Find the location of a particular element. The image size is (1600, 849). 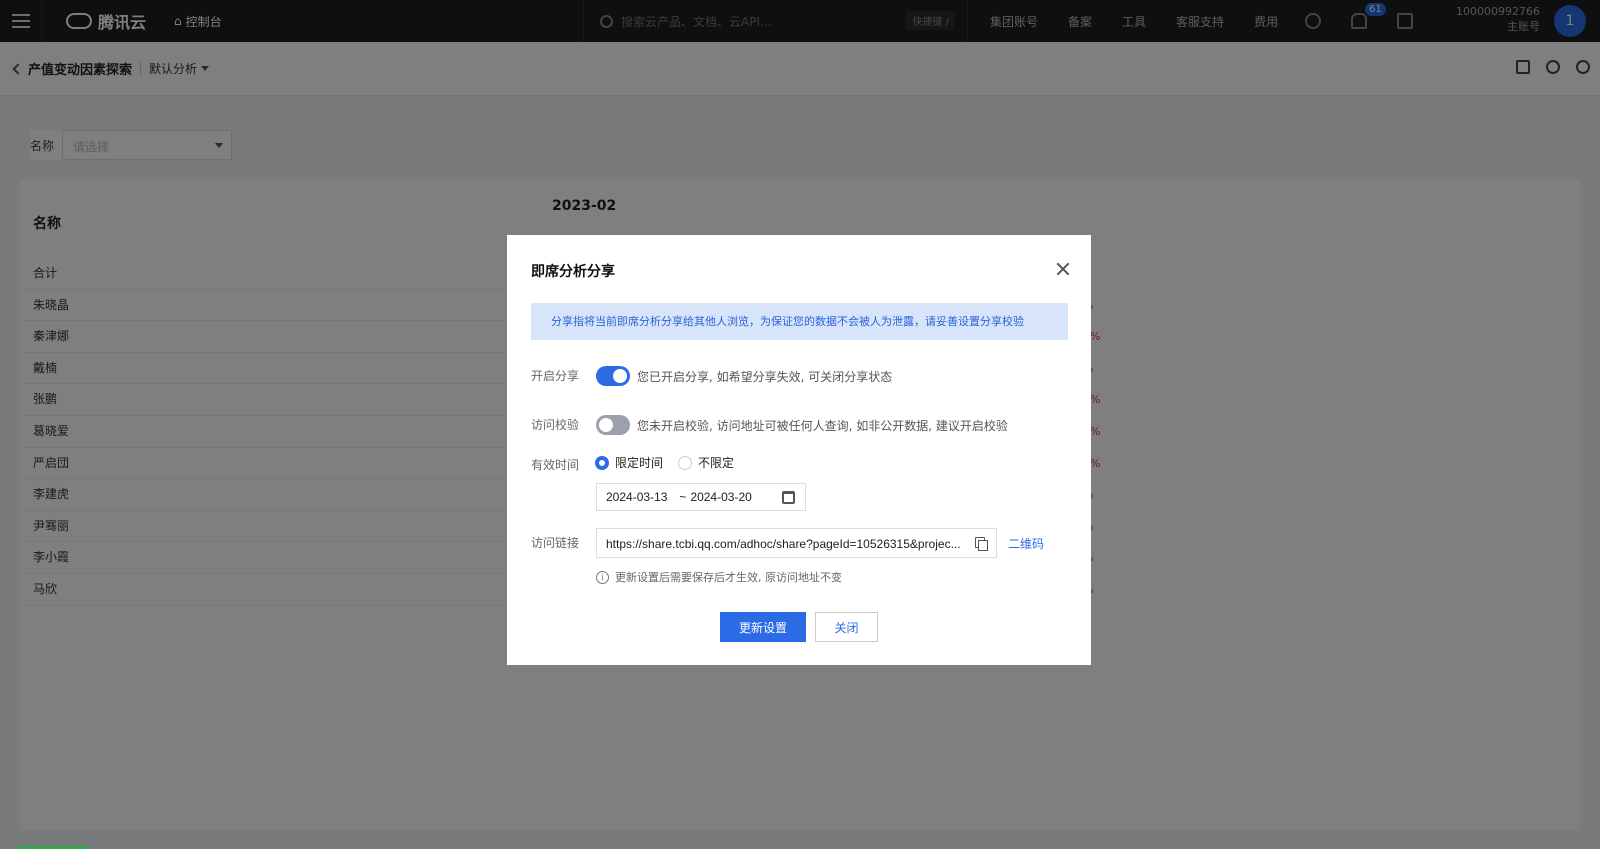

link-label: 访问链接 is located at coordinates (555, 543).